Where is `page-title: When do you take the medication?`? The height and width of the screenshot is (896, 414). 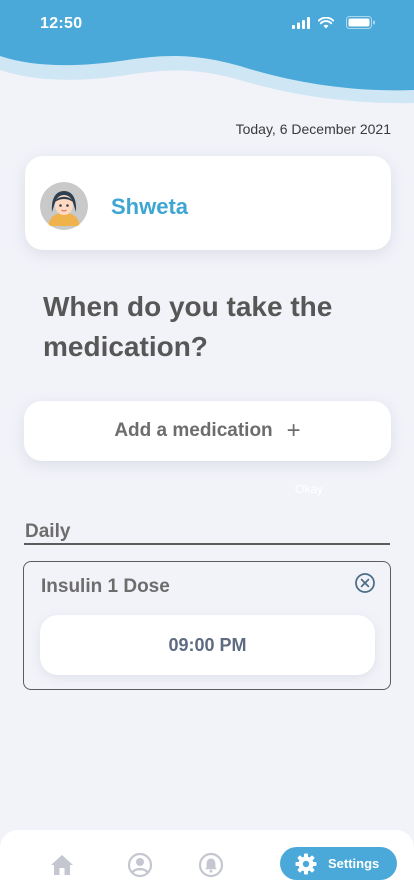
page-title: When do you take the medication? is located at coordinates (188, 326).